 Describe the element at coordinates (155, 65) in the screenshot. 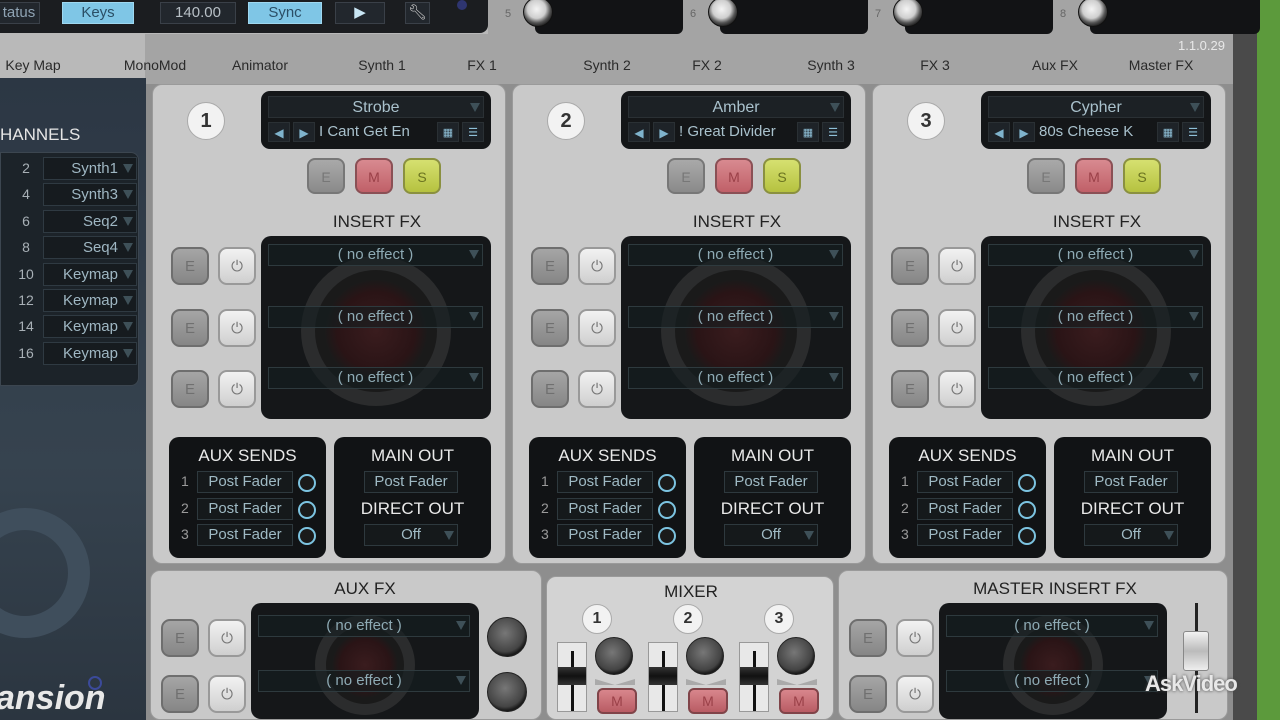

I see `tab-monomod: MonoMod` at that location.